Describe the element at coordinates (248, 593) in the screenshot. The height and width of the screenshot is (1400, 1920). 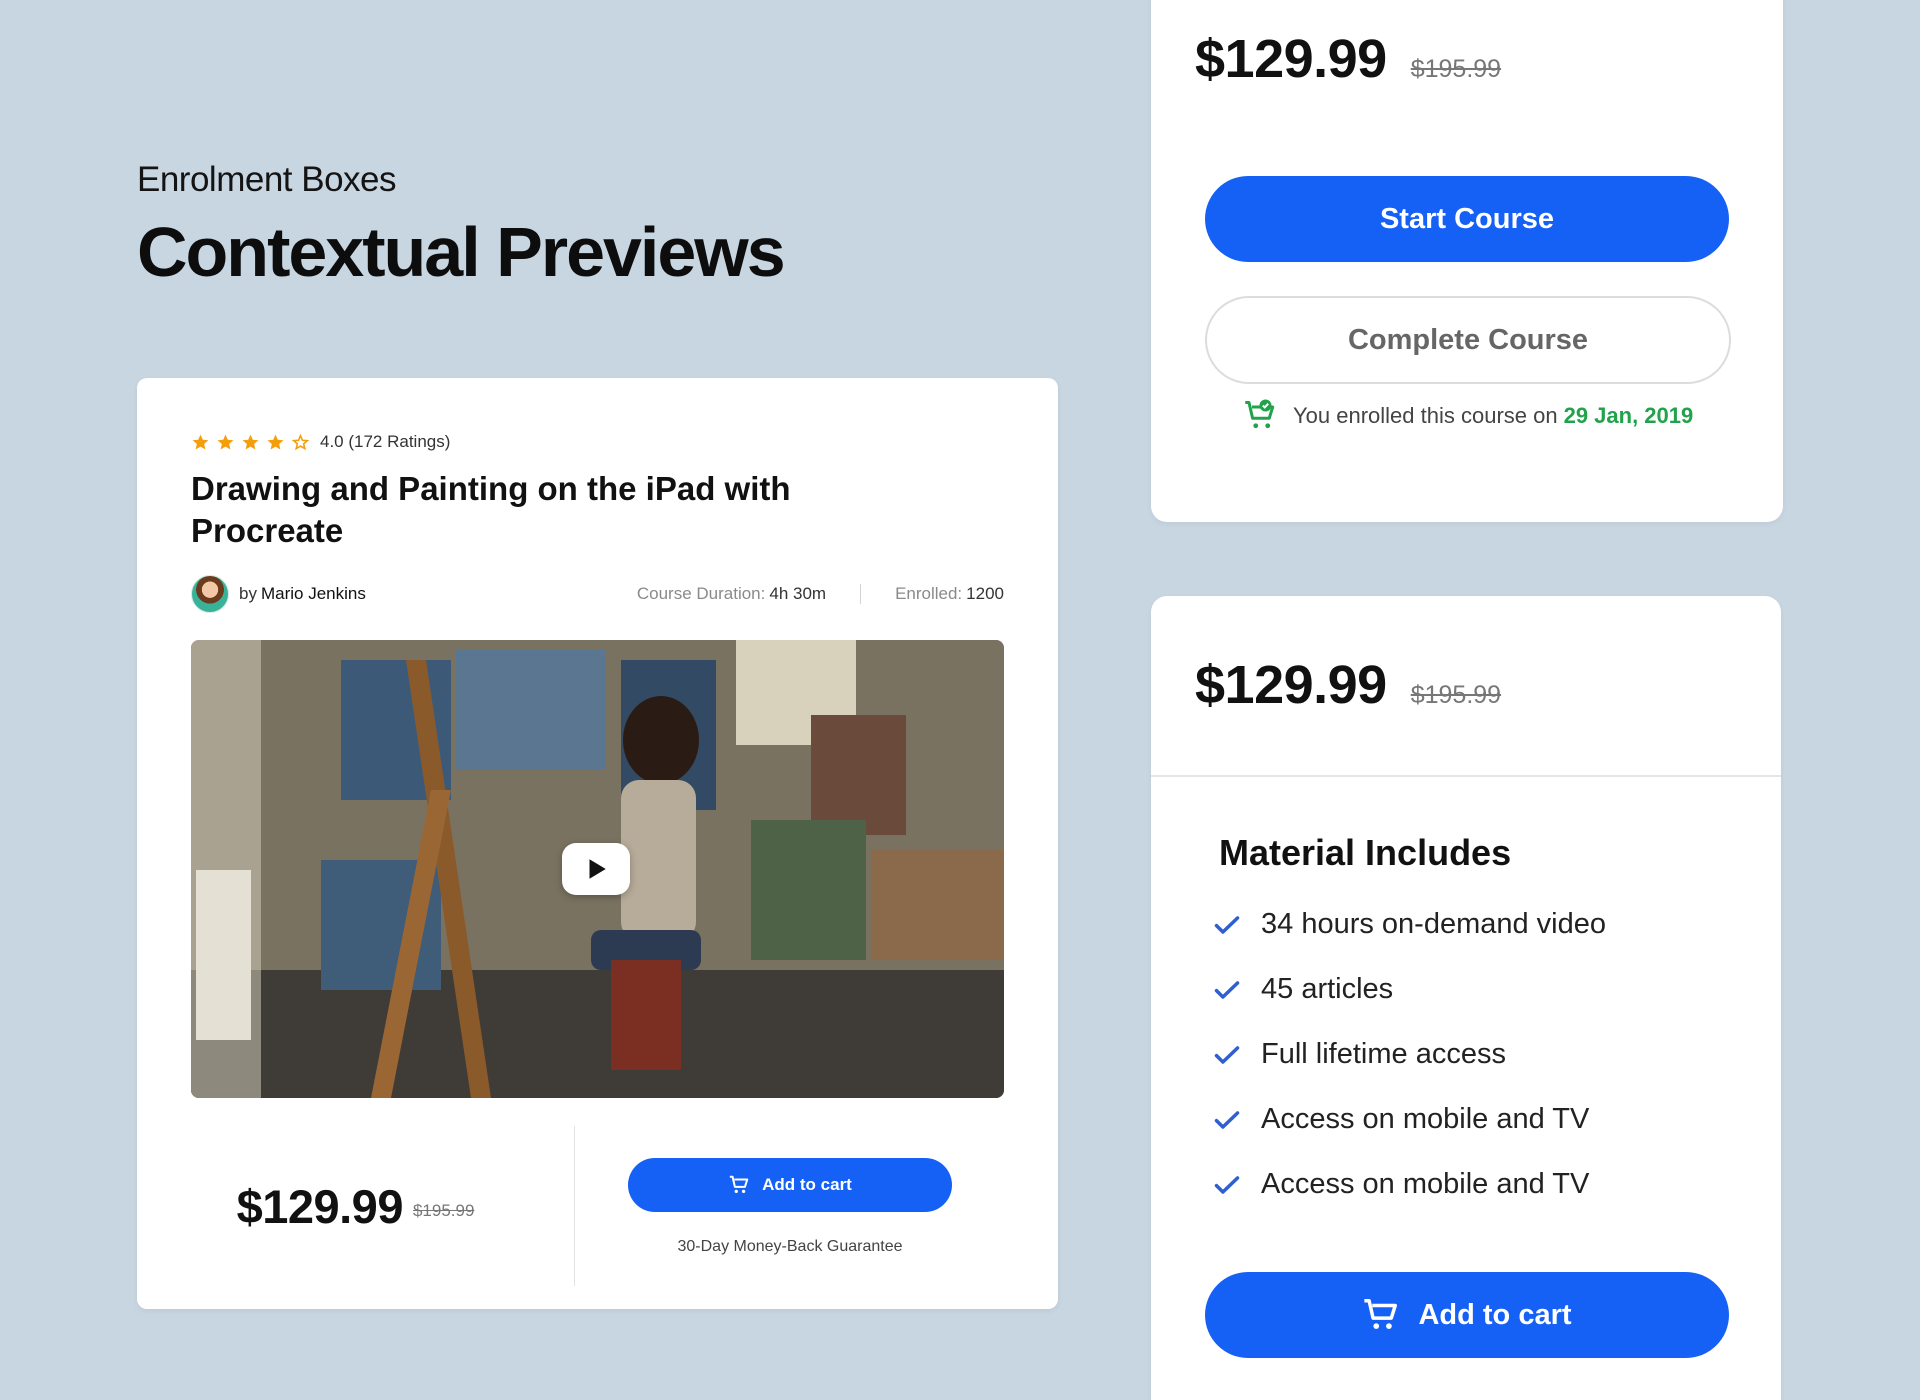
I see `author-prefix: by` at that location.